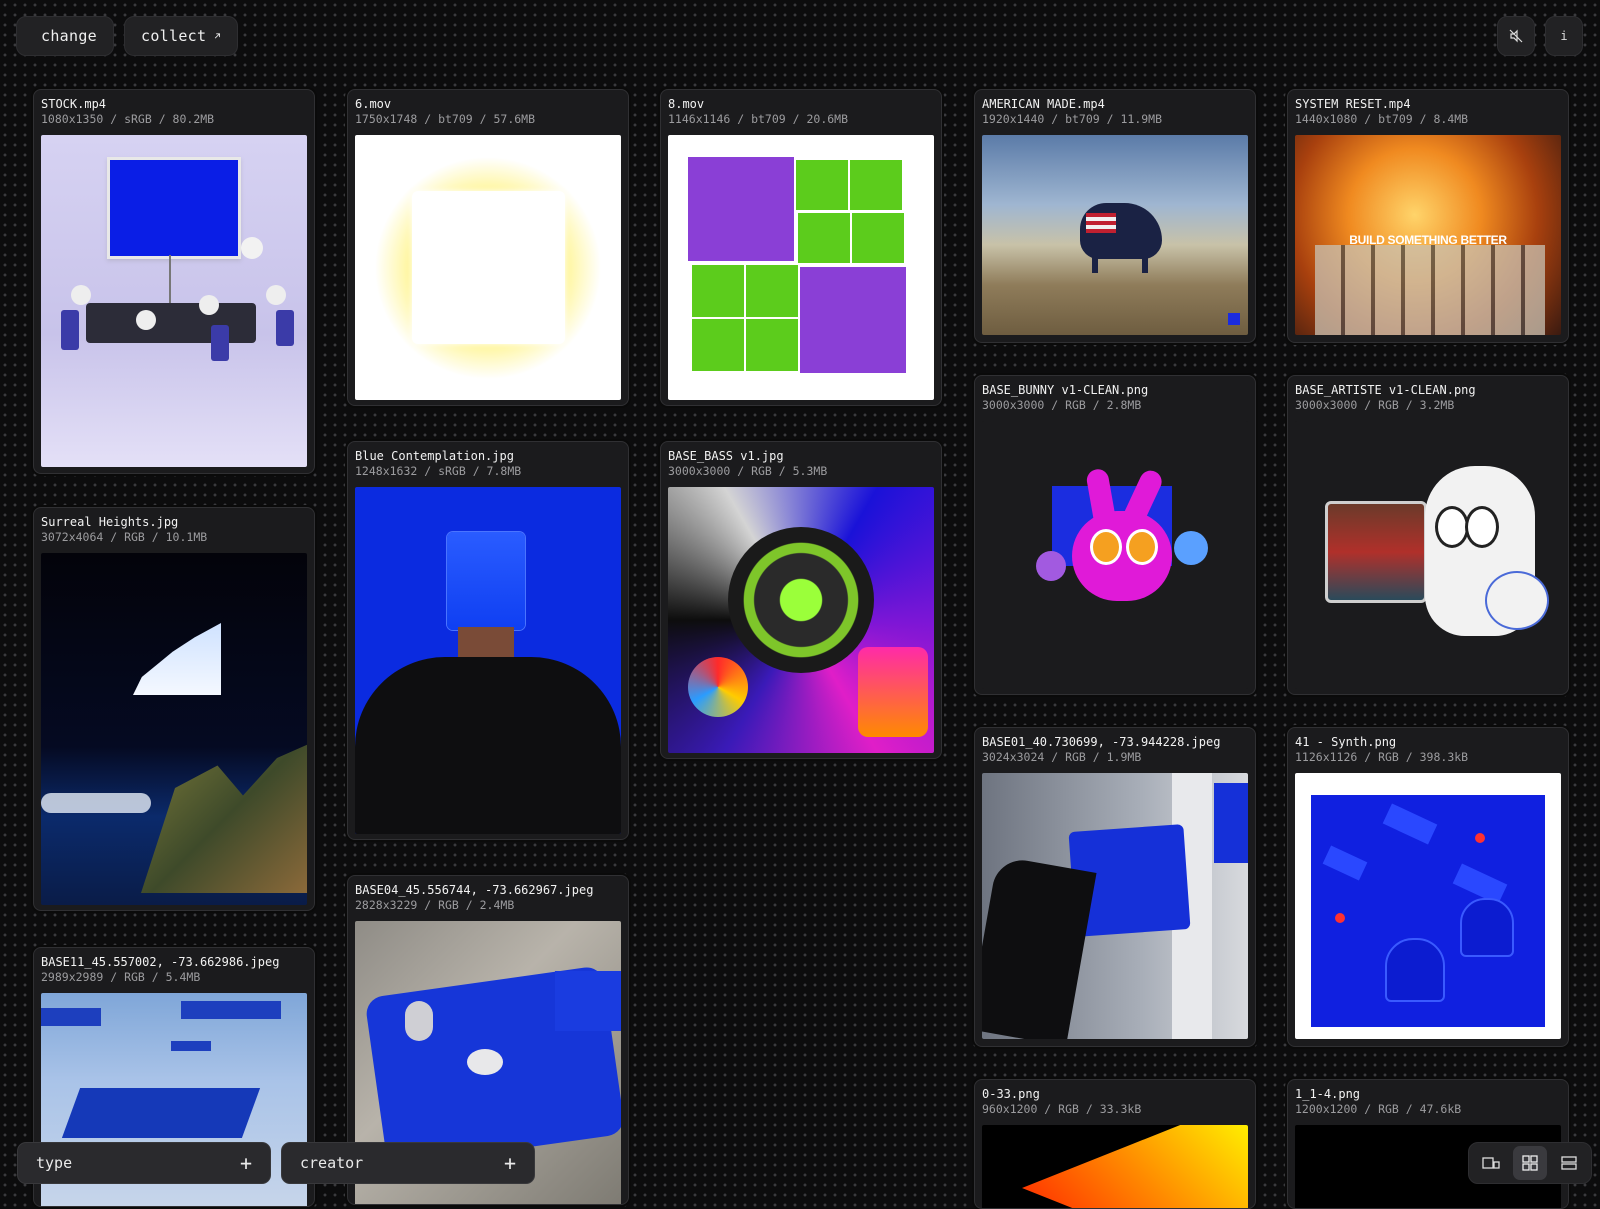 The image size is (1600, 1209). What do you see at coordinates (1043, 104) in the screenshot?
I see `card-filename: AMERICAN MADE.mp4` at bounding box center [1043, 104].